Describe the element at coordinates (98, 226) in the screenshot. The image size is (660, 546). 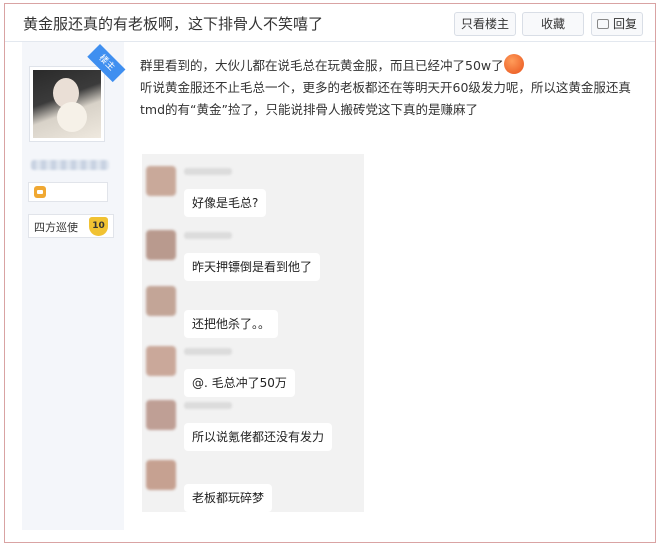
I see `rank-level-badge: 10` at that location.